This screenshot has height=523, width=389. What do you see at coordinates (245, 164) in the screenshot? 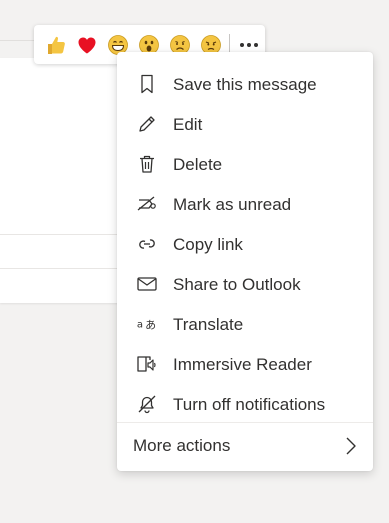
I see `menu-item-delete: Delete` at bounding box center [245, 164].